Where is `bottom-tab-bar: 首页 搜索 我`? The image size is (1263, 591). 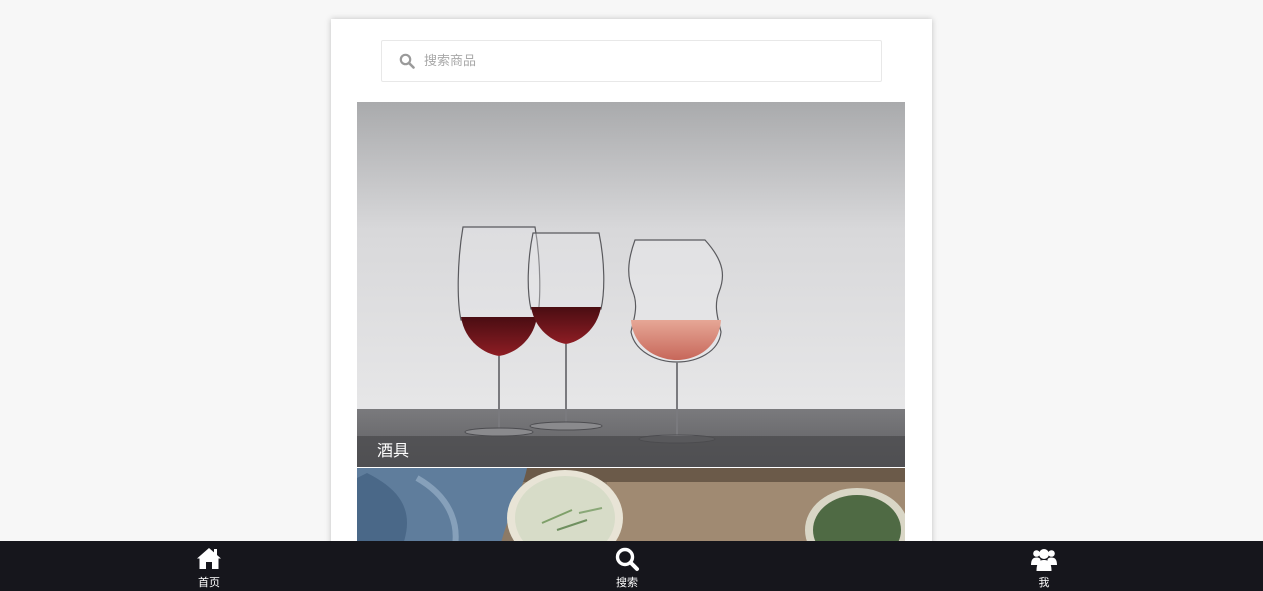 bottom-tab-bar: 首页 搜索 我 is located at coordinates (631, 566).